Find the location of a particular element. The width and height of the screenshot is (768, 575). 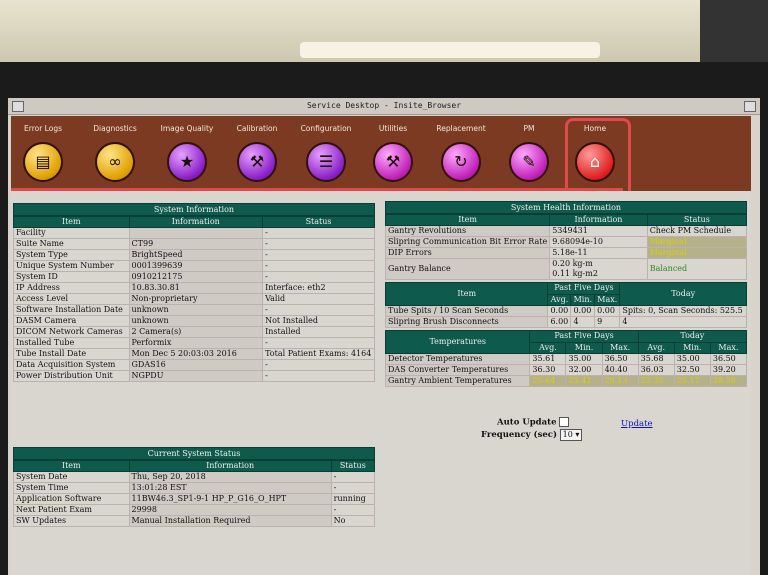

nav-error-logs: Error Logs ▤ is located at coordinates (43, 153).